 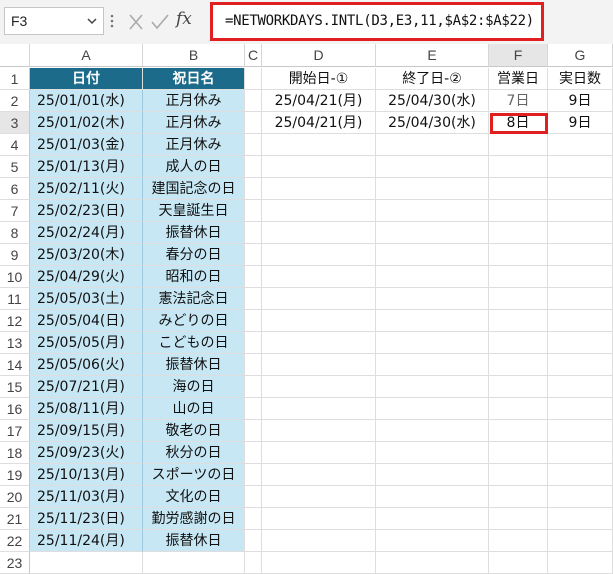 I want to click on cell-a19: 25/10/13(月), so click(x=86, y=475).